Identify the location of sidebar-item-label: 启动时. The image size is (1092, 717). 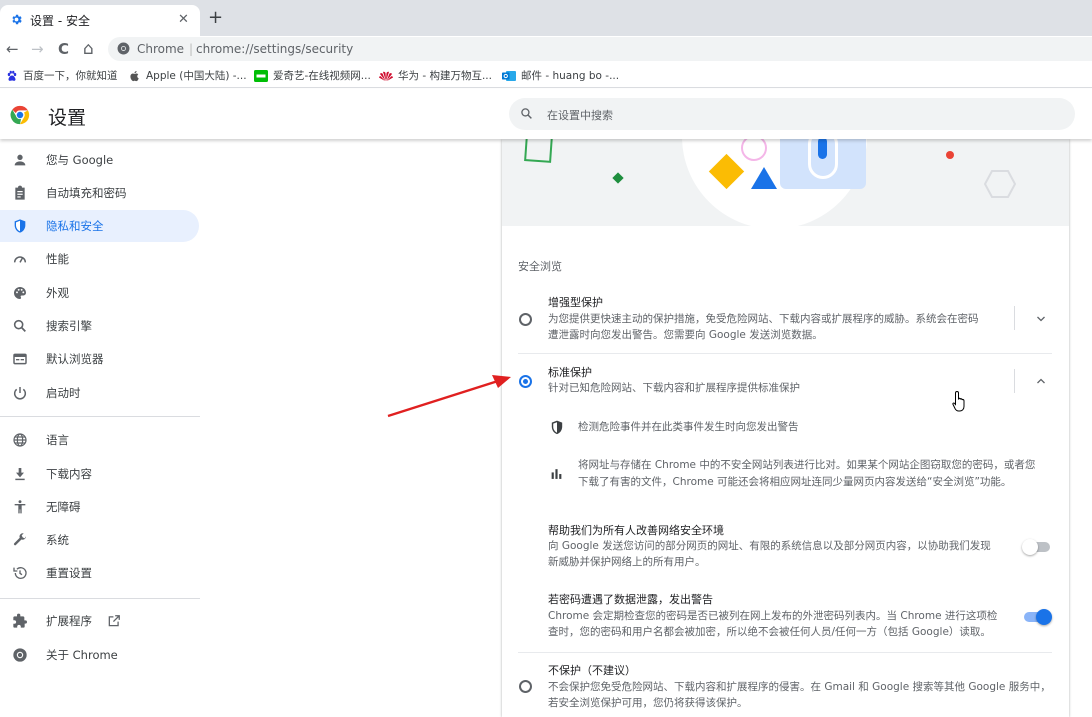
(63, 393).